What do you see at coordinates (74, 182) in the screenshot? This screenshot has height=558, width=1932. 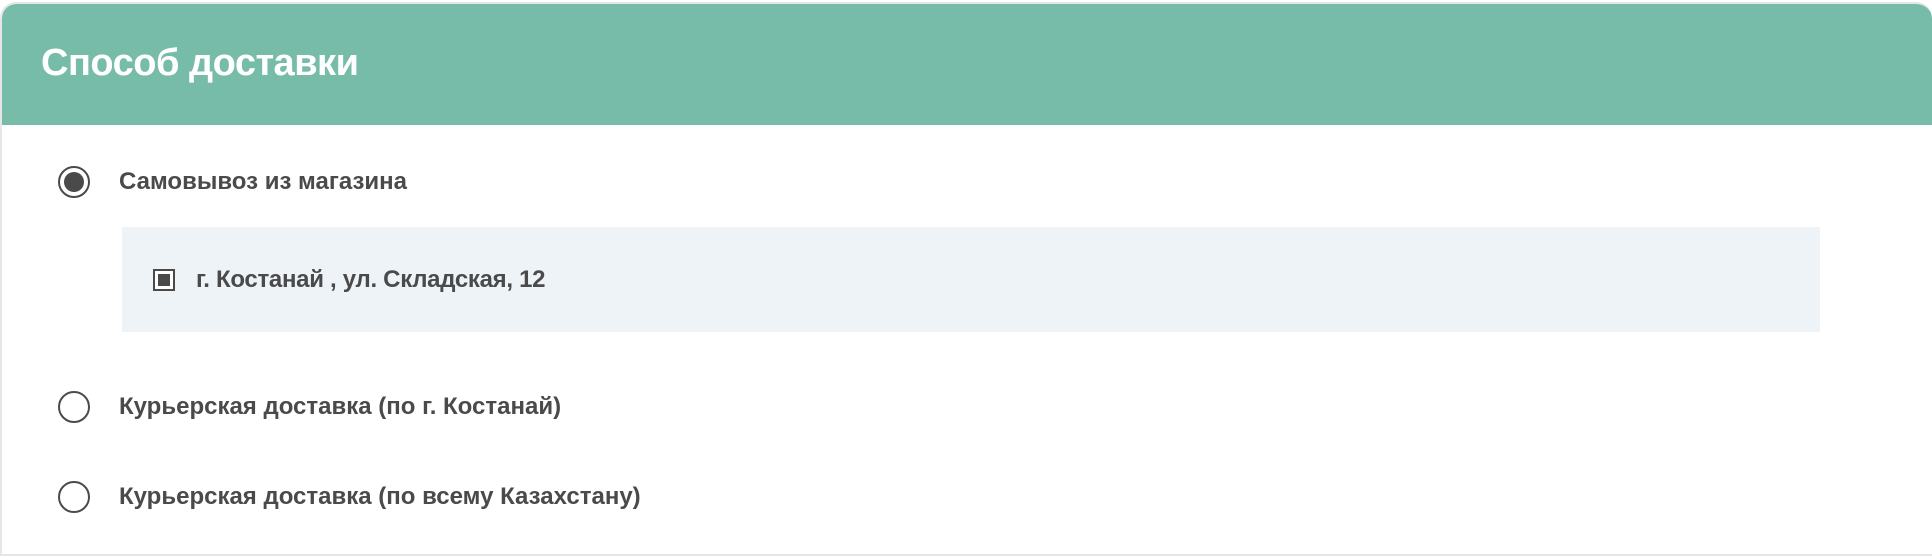 I see `radio-pickup` at bounding box center [74, 182].